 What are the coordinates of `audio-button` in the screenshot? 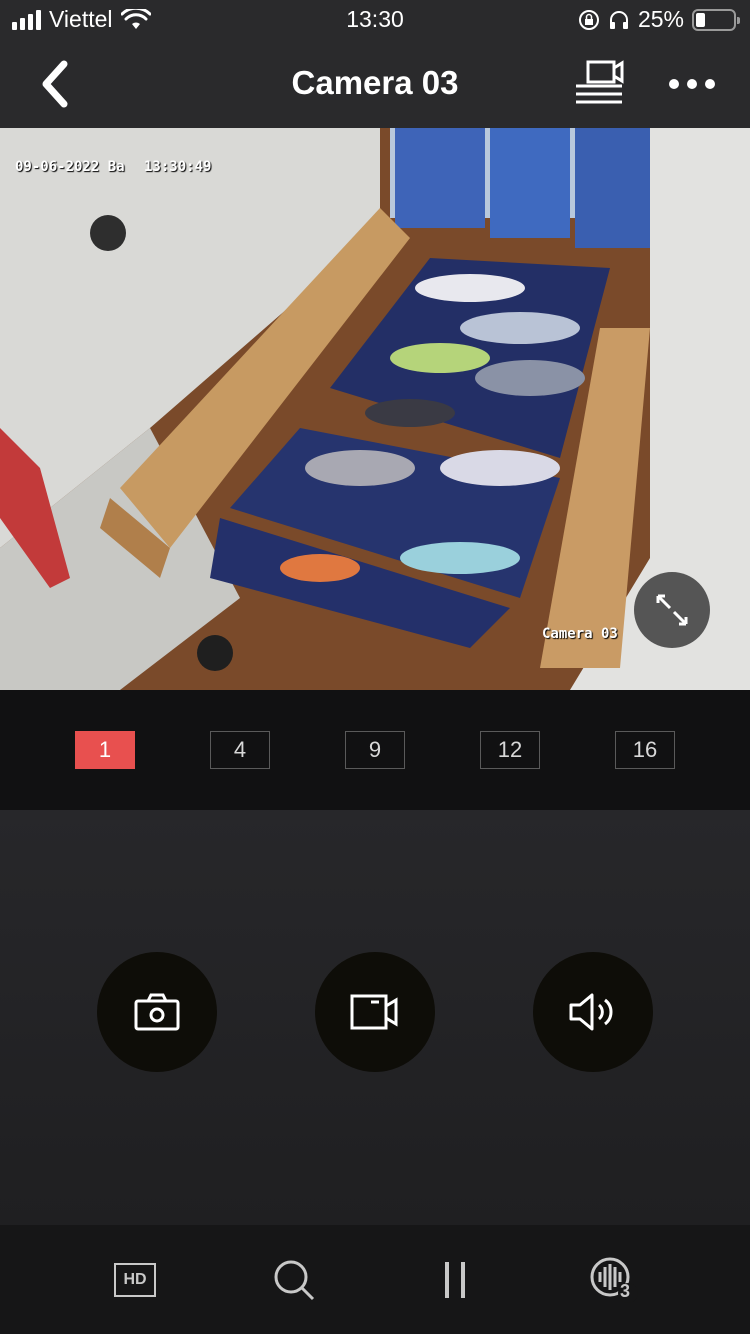 It's located at (593, 1012).